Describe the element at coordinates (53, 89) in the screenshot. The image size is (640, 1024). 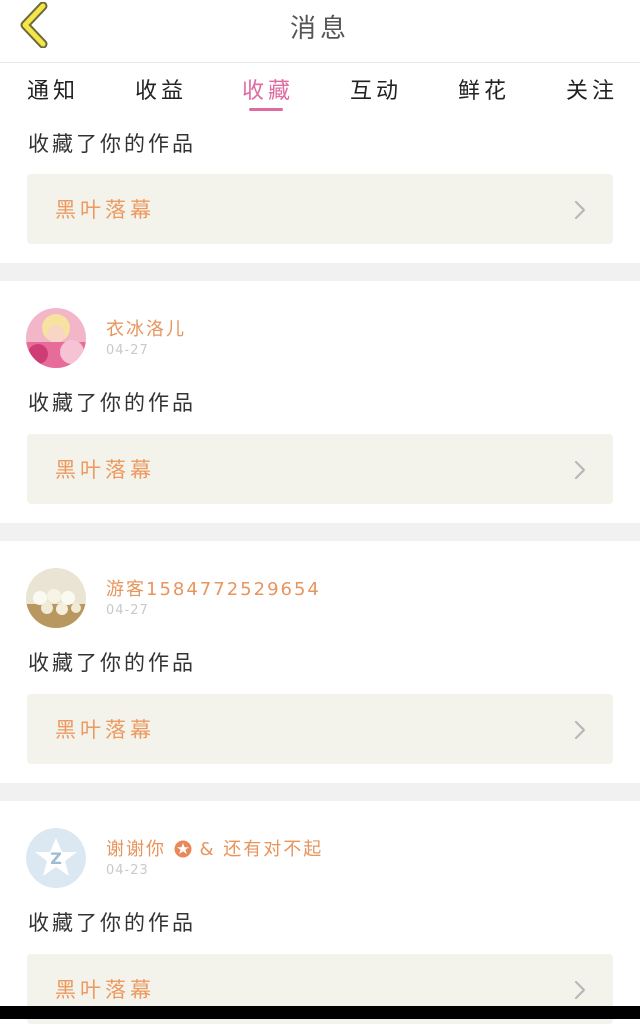
I see `tab-notifications: 通知` at that location.